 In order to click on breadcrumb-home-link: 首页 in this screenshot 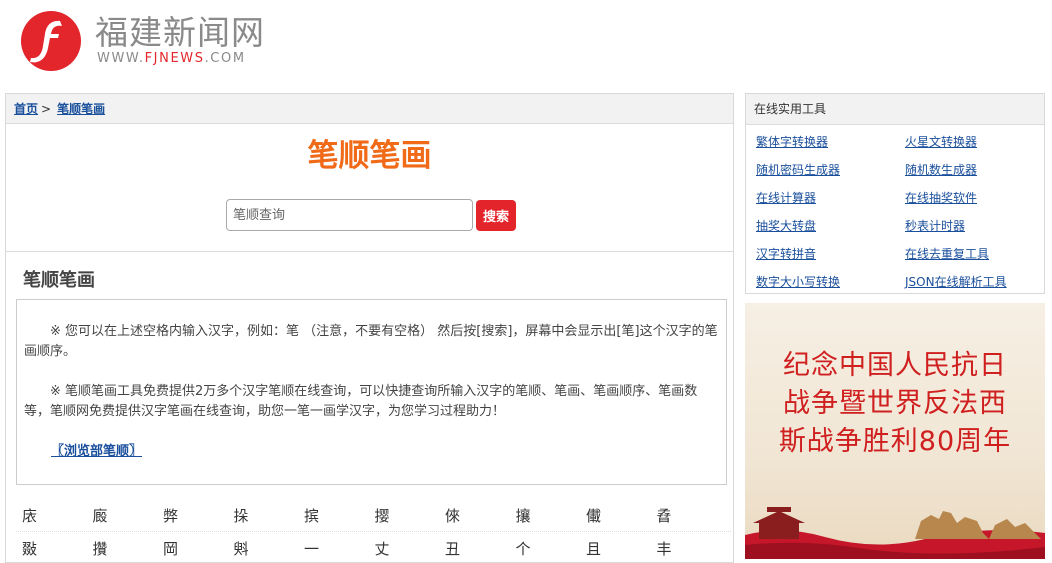, I will do `click(26, 109)`.